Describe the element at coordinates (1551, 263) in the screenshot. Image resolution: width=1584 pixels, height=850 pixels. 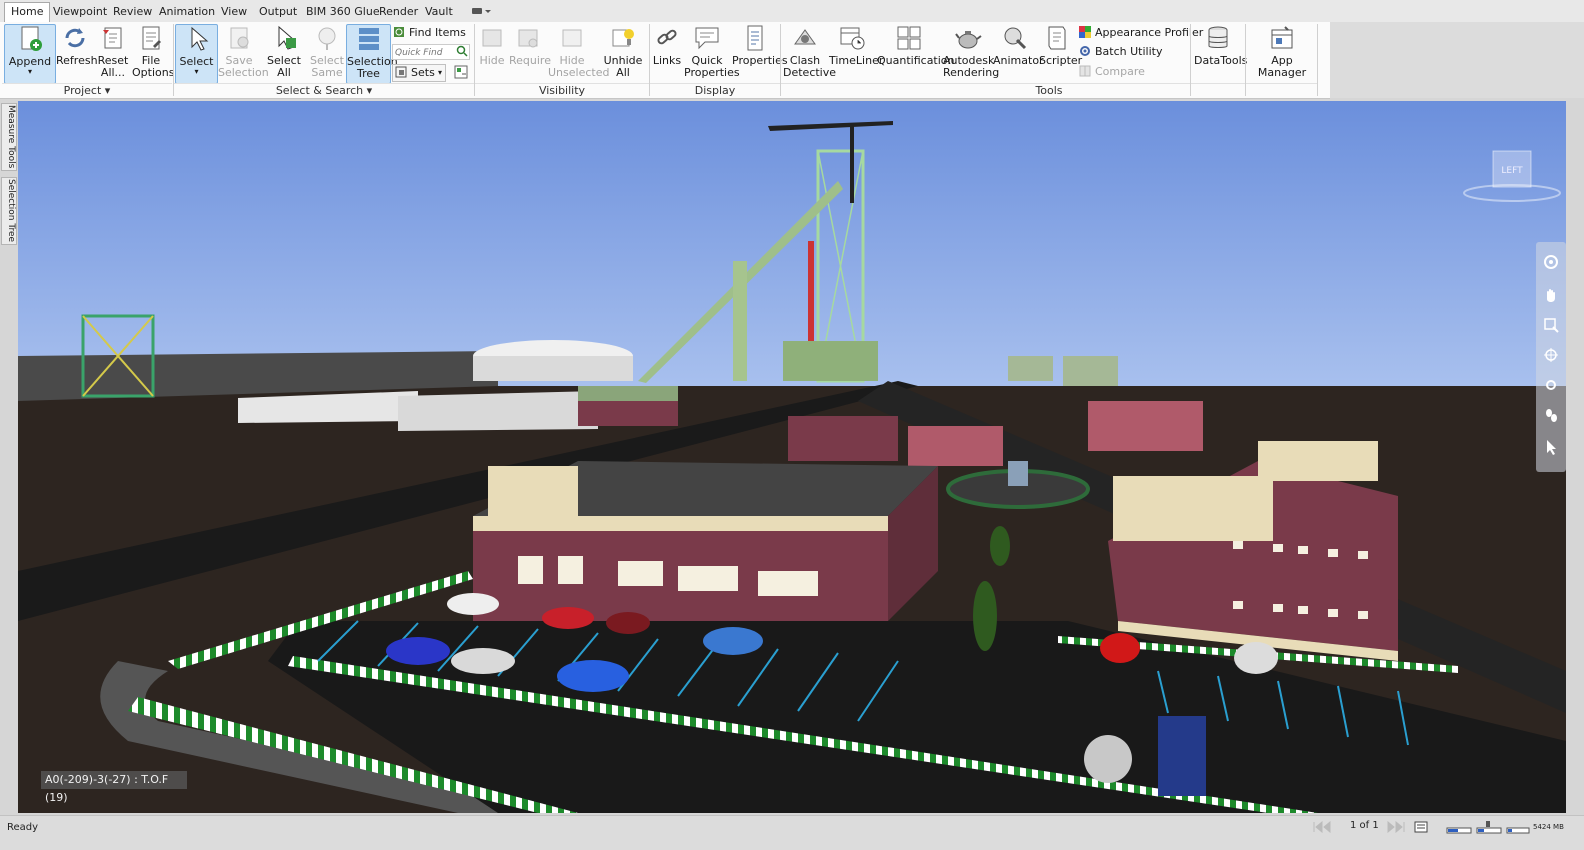
I see `steering-wheel-icon` at that location.